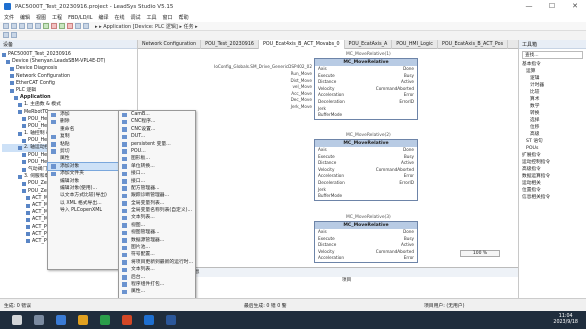 The image size is (586, 329). I want to click on tree-item: PLC 逻辑, so click(69, 90).